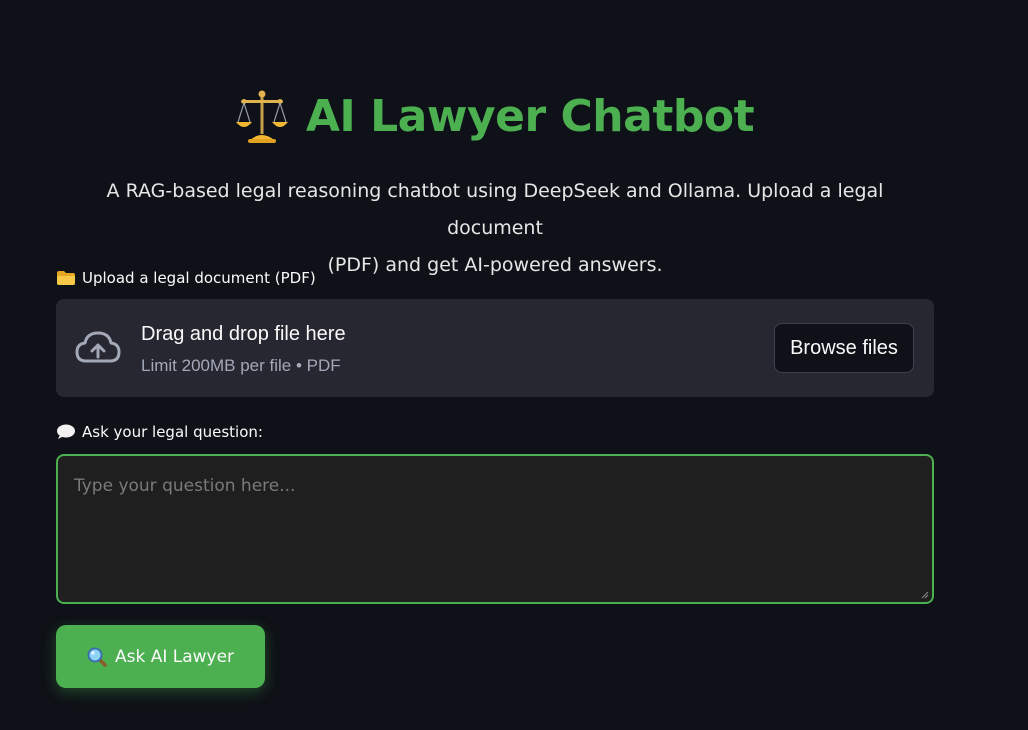 This screenshot has width=1028, height=730. What do you see at coordinates (844, 348) in the screenshot?
I see `browse-files-button: Browse files` at bounding box center [844, 348].